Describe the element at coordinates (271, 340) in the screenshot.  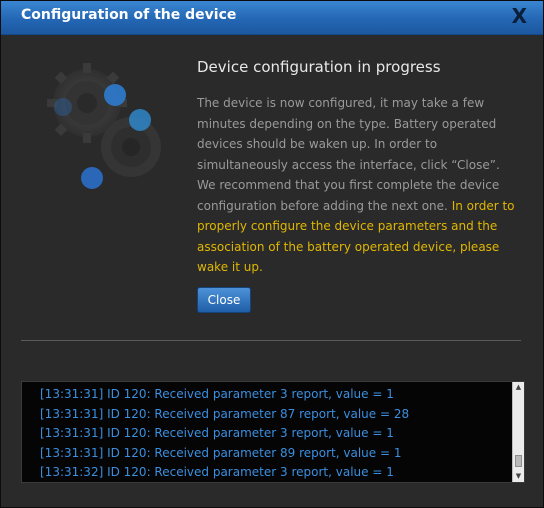
I see `divider` at that location.